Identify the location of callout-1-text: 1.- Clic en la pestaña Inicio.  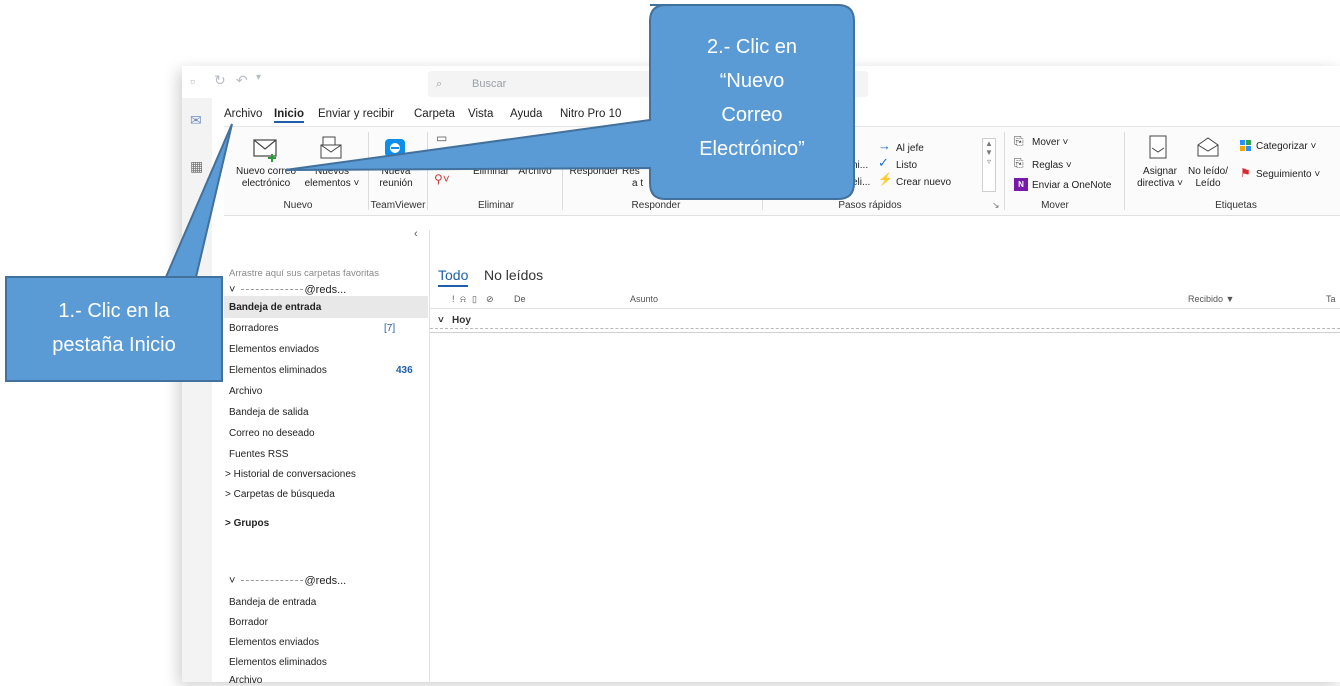
(114, 328).